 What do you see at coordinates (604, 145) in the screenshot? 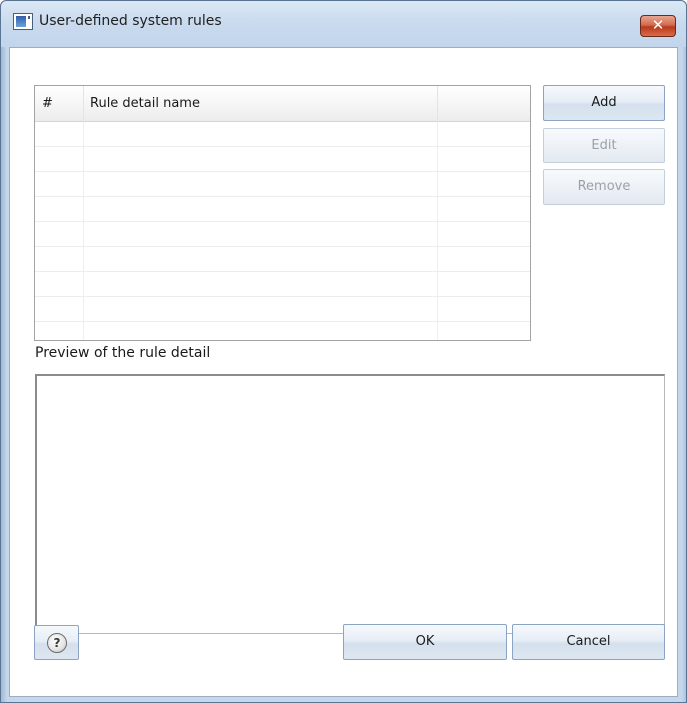
I see `edit-button: Edit` at bounding box center [604, 145].